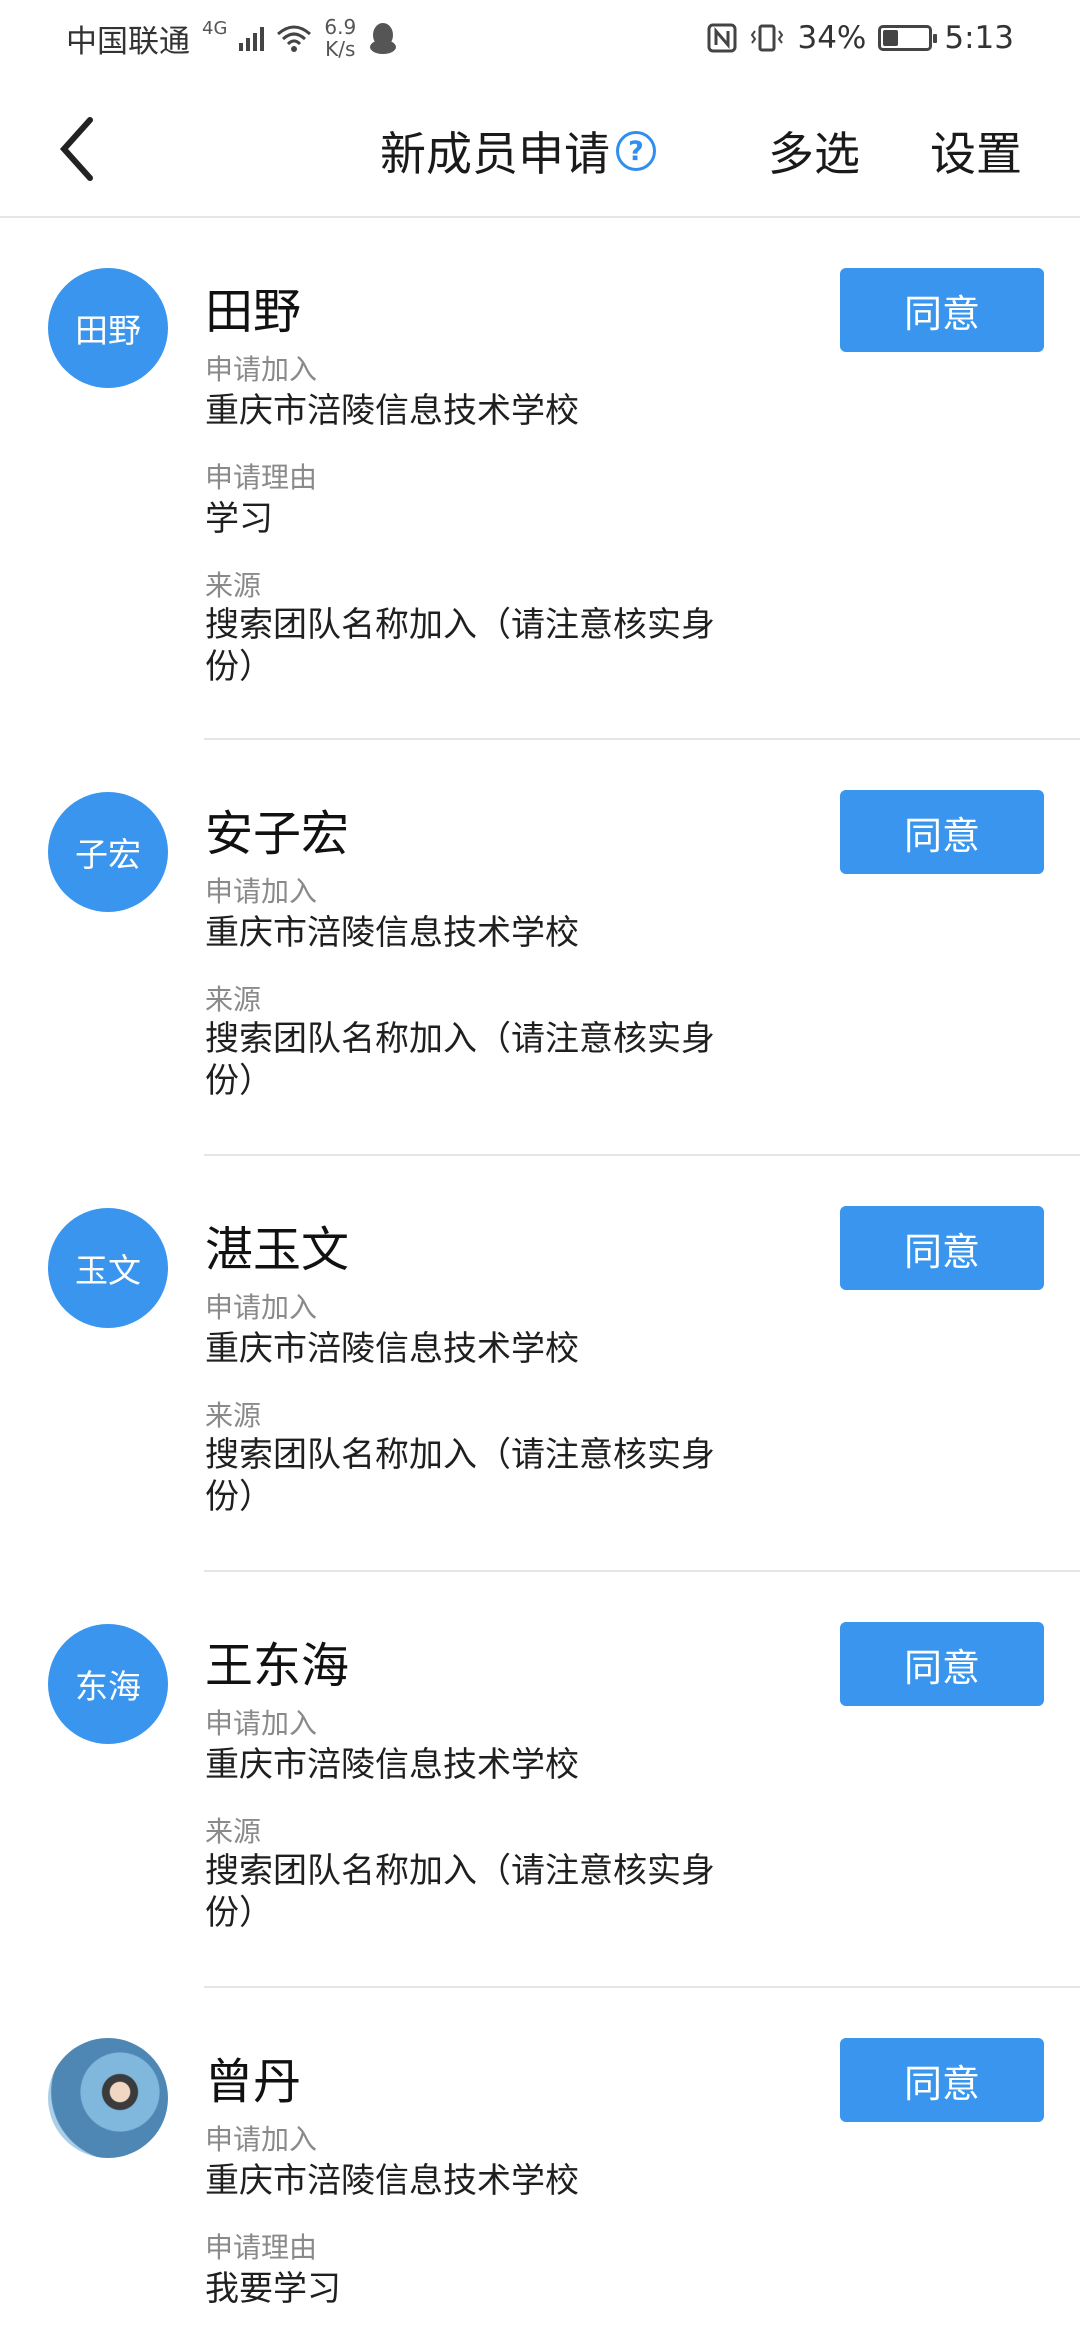 The image size is (1080, 2340). I want to click on signal-icon, so click(252, 38).